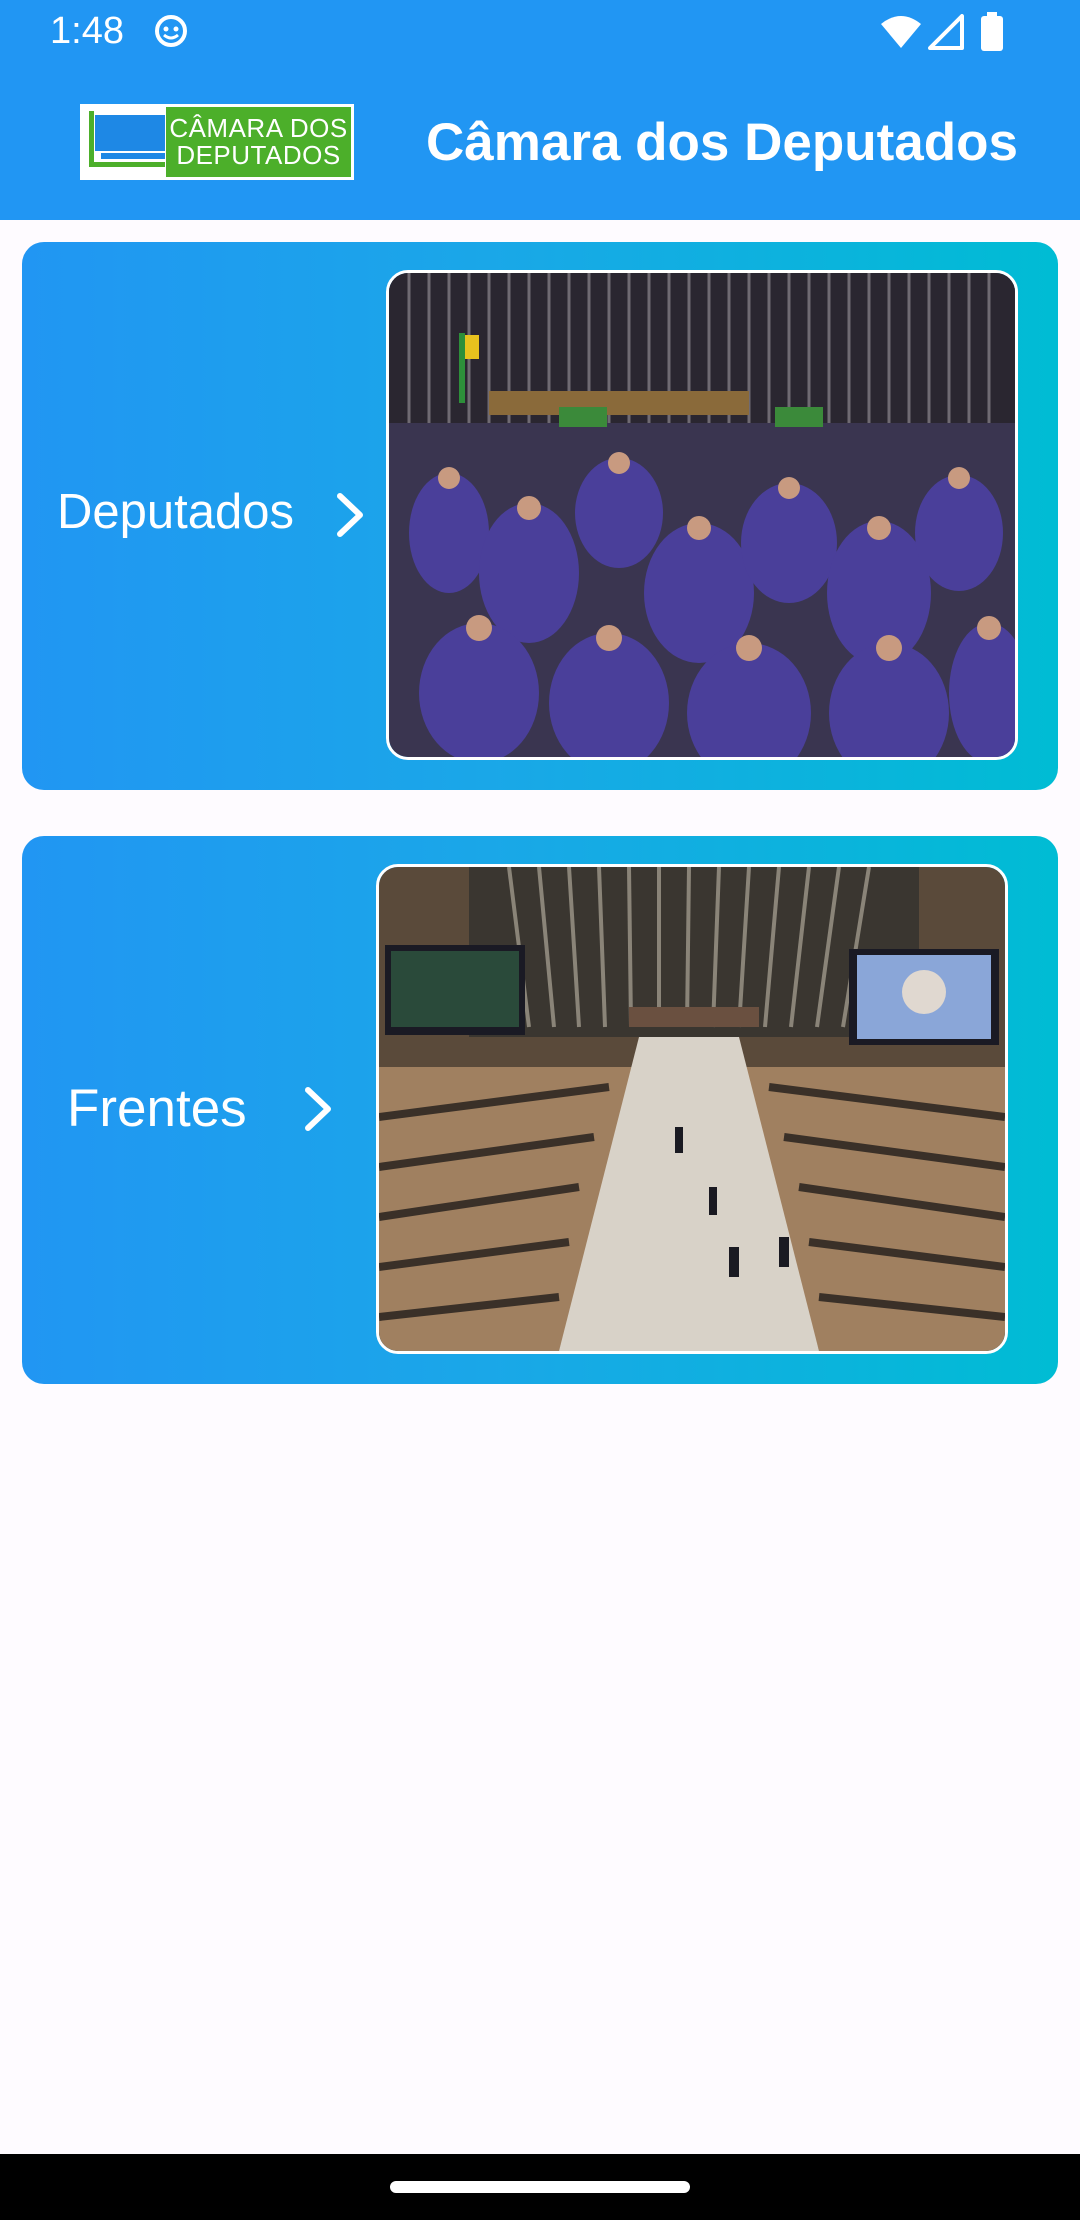 This screenshot has width=1080, height=2220. What do you see at coordinates (124, 142) in the screenshot?
I see `camara-logo-mark` at bounding box center [124, 142].